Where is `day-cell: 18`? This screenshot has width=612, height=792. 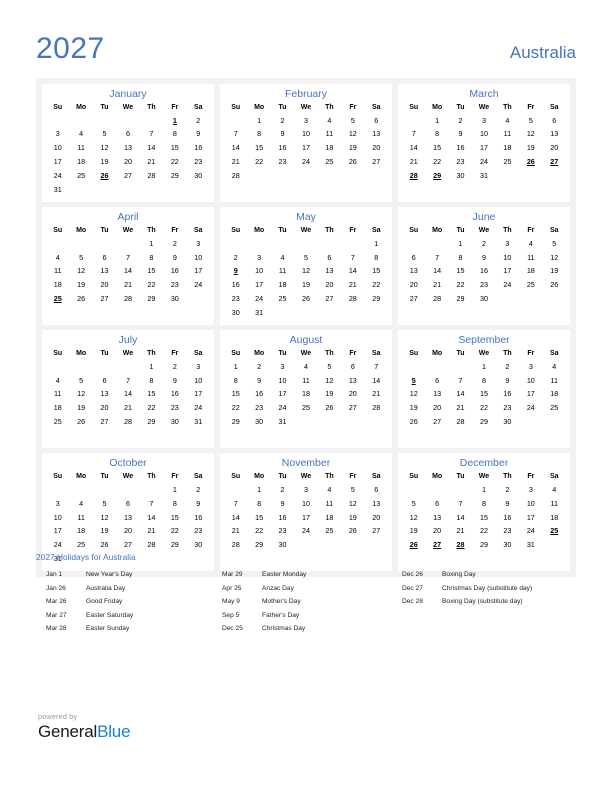
day-cell: 18 is located at coordinates (329, 517).